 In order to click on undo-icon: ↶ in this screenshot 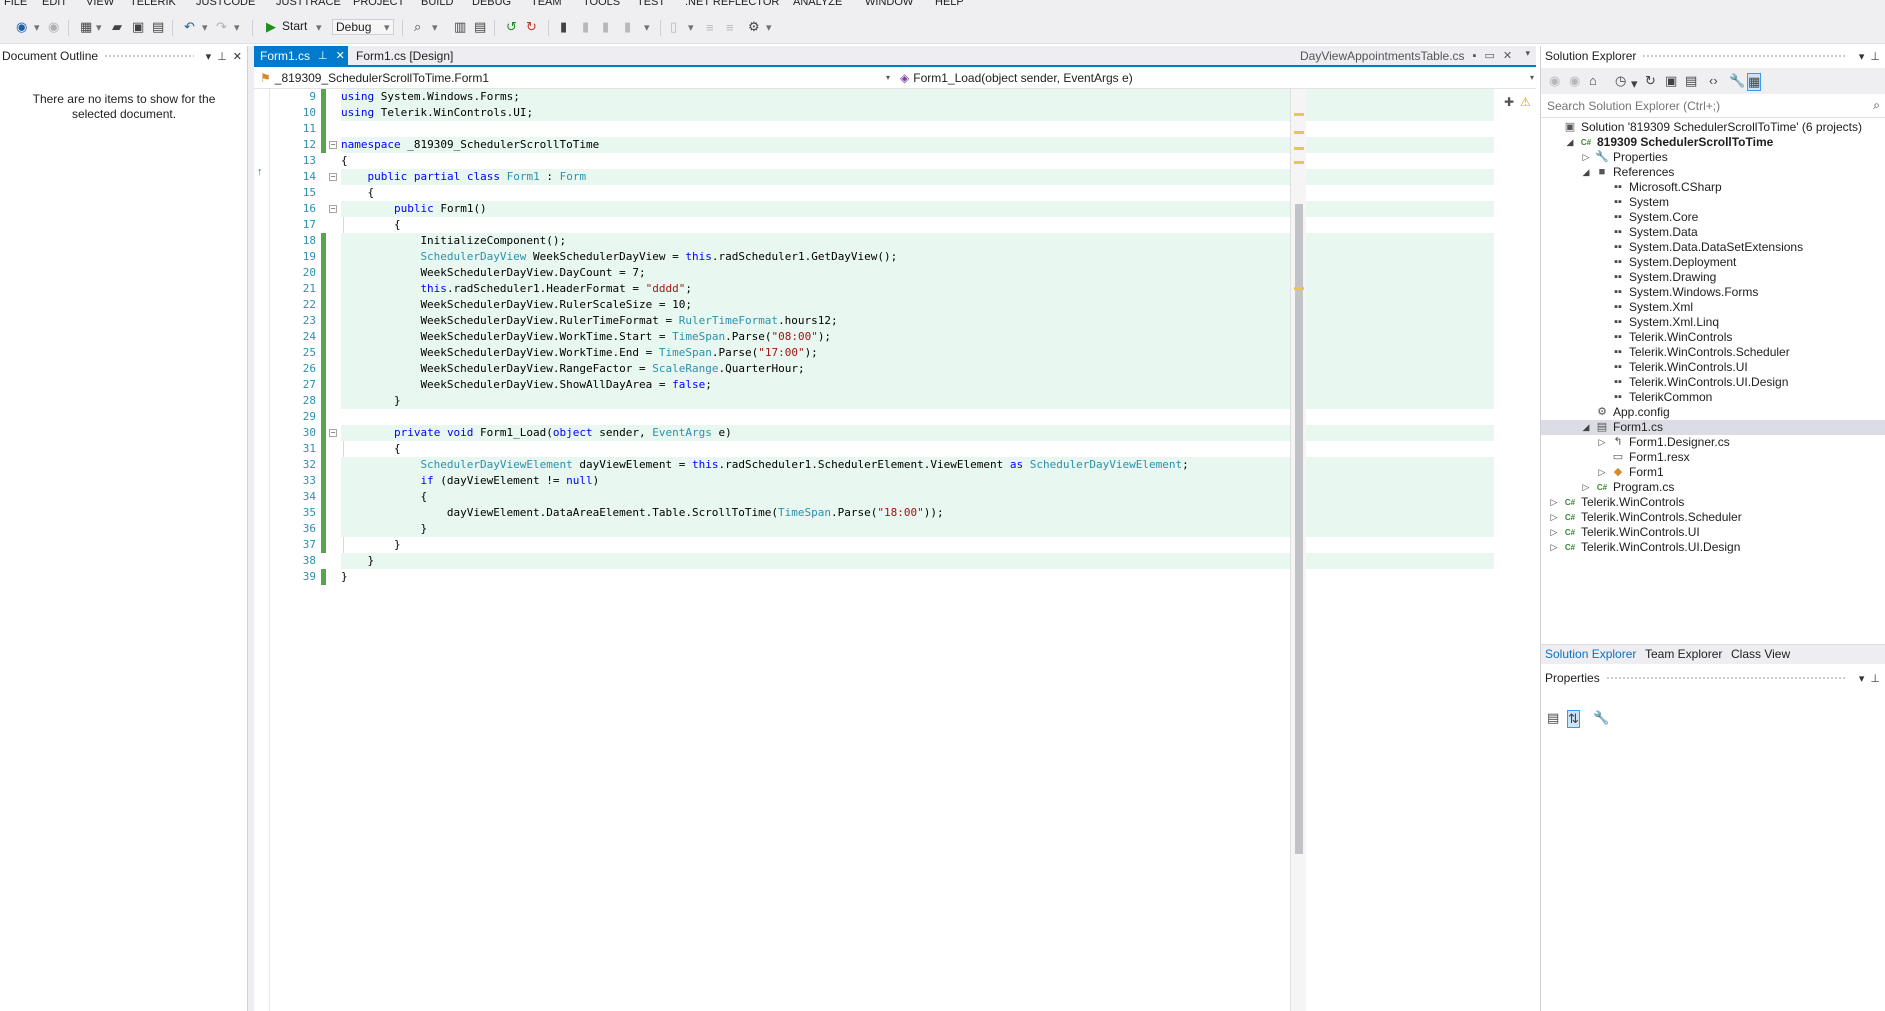, I will do `click(189, 27)`.